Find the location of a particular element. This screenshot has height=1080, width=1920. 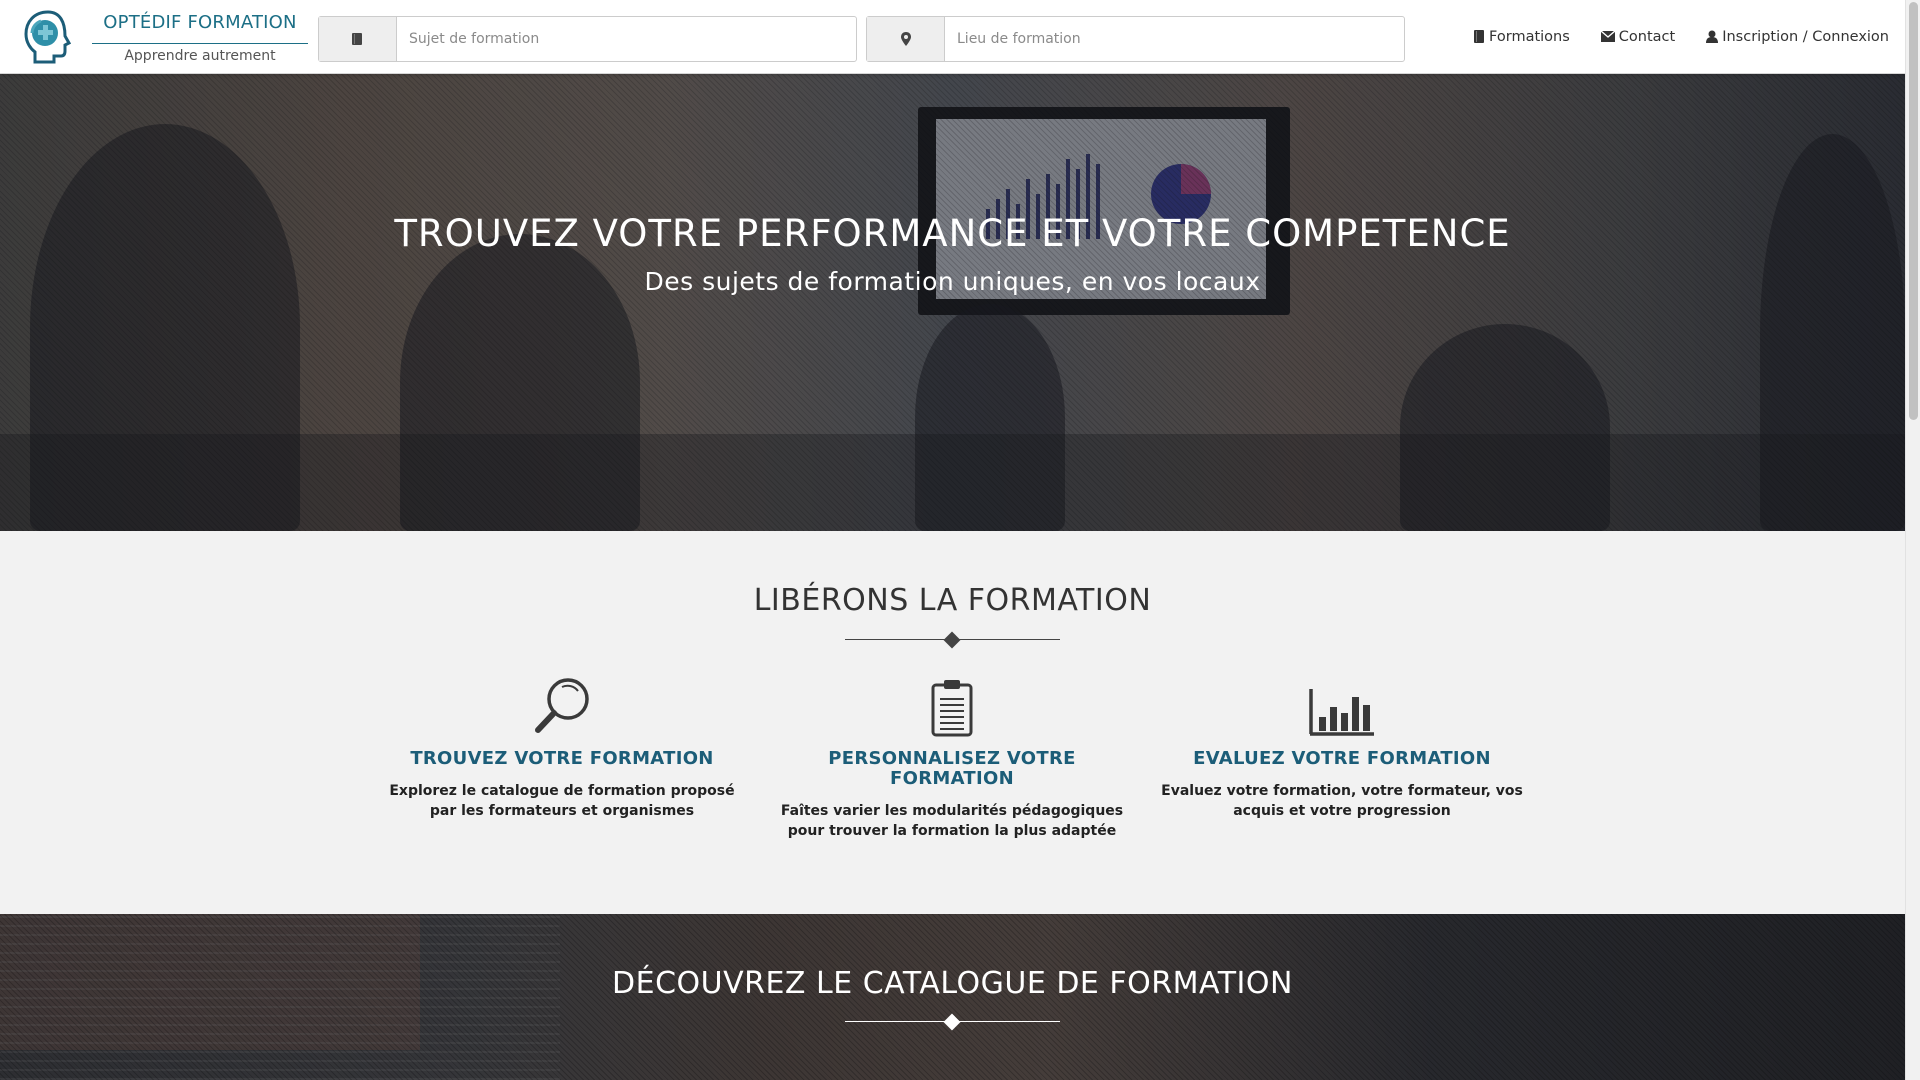

nav-login-label: Inscription / Connexion is located at coordinates (1805, 36).